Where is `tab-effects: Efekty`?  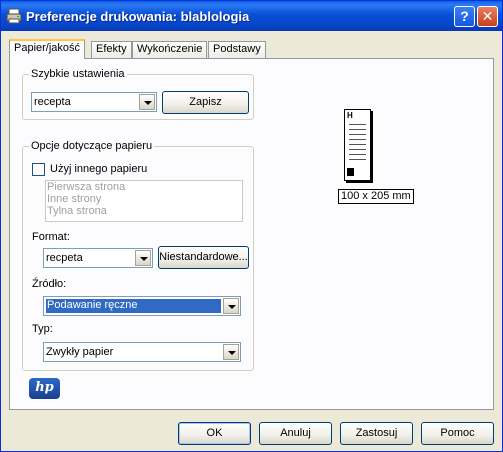 tab-effects: Efekty is located at coordinates (111, 49).